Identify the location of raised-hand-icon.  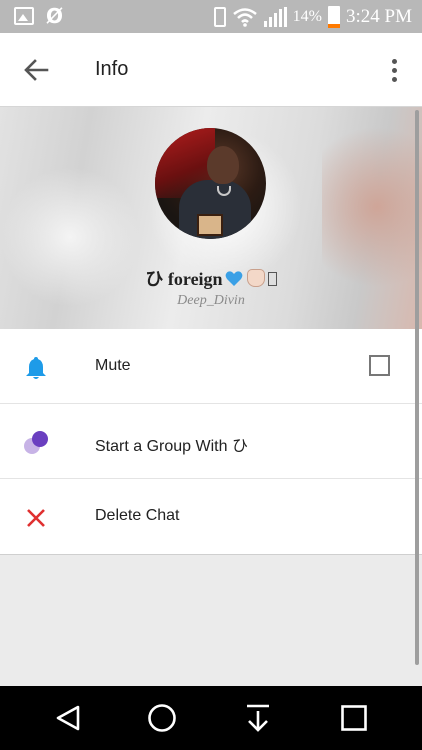
(255, 278).